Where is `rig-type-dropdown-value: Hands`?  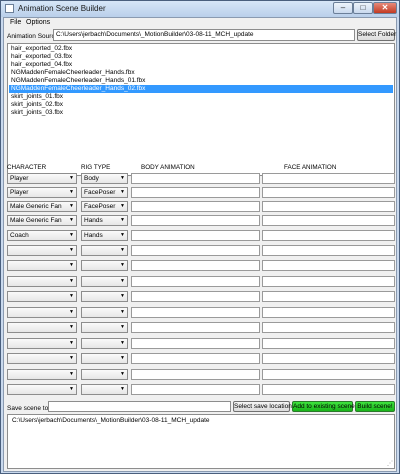
rig-type-dropdown-value: Hands is located at coordinates (93, 235).